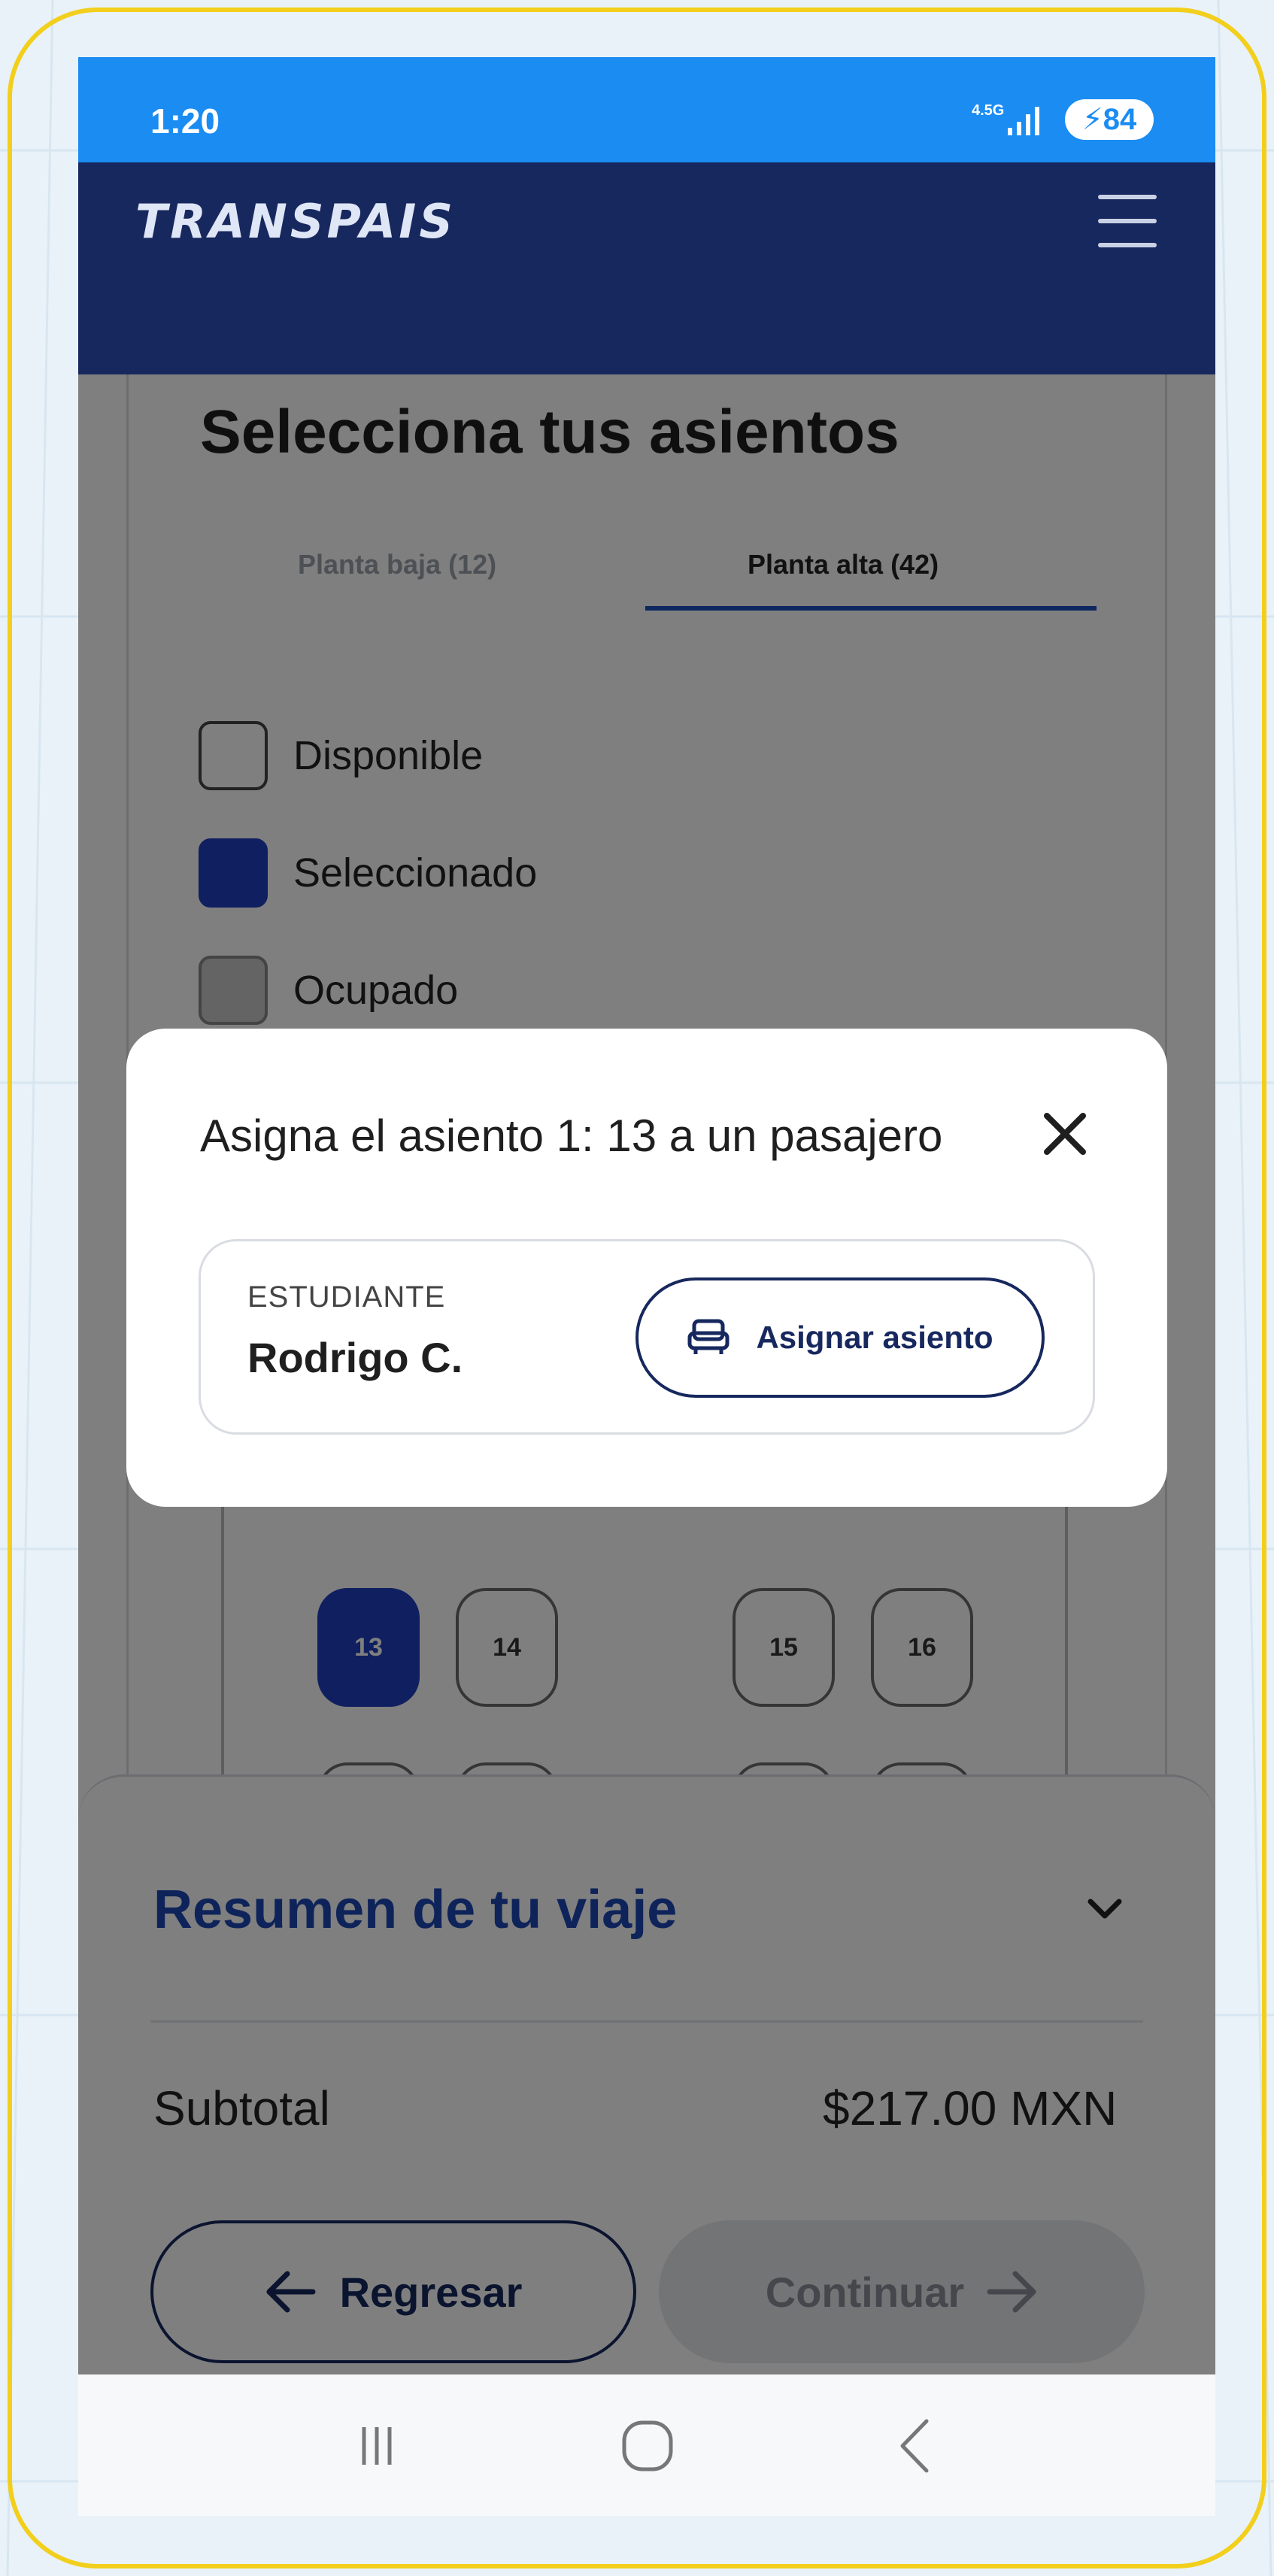 The width and height of the screenshot is (1274, 2576). Describe the element at coordinates (355, 1357) in the screenshot. I see `passenger-name: Rodrigo C.` at that location.